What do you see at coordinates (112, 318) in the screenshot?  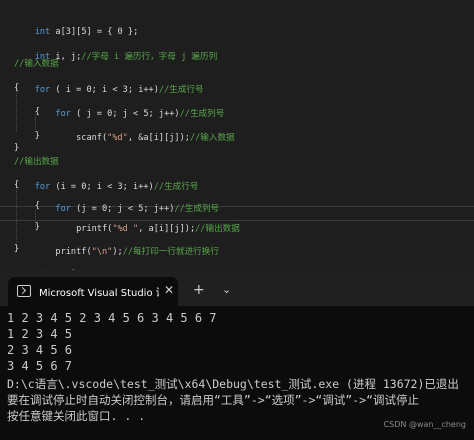 I see `console-output-line: 1 2 3 4 5 2 3 4 5 6 3 4 5 6 7` at bounding box center [112, 318].